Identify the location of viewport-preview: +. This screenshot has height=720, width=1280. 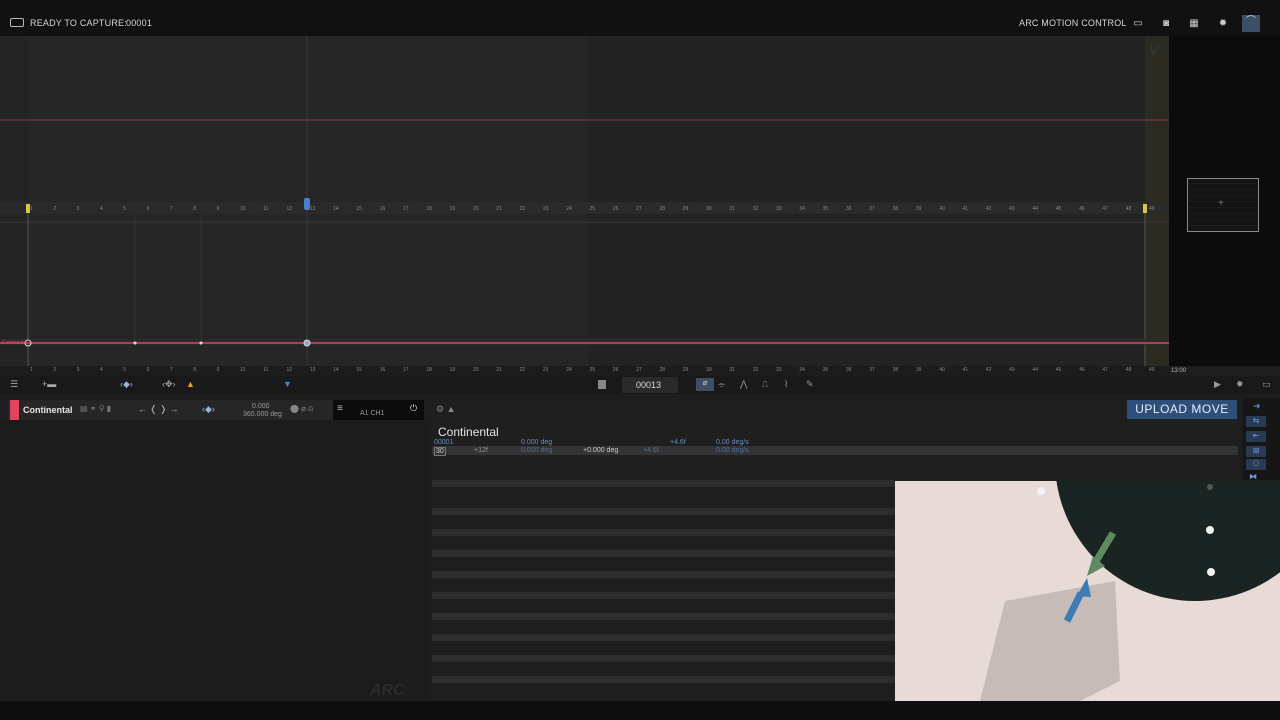
(1223, 205).